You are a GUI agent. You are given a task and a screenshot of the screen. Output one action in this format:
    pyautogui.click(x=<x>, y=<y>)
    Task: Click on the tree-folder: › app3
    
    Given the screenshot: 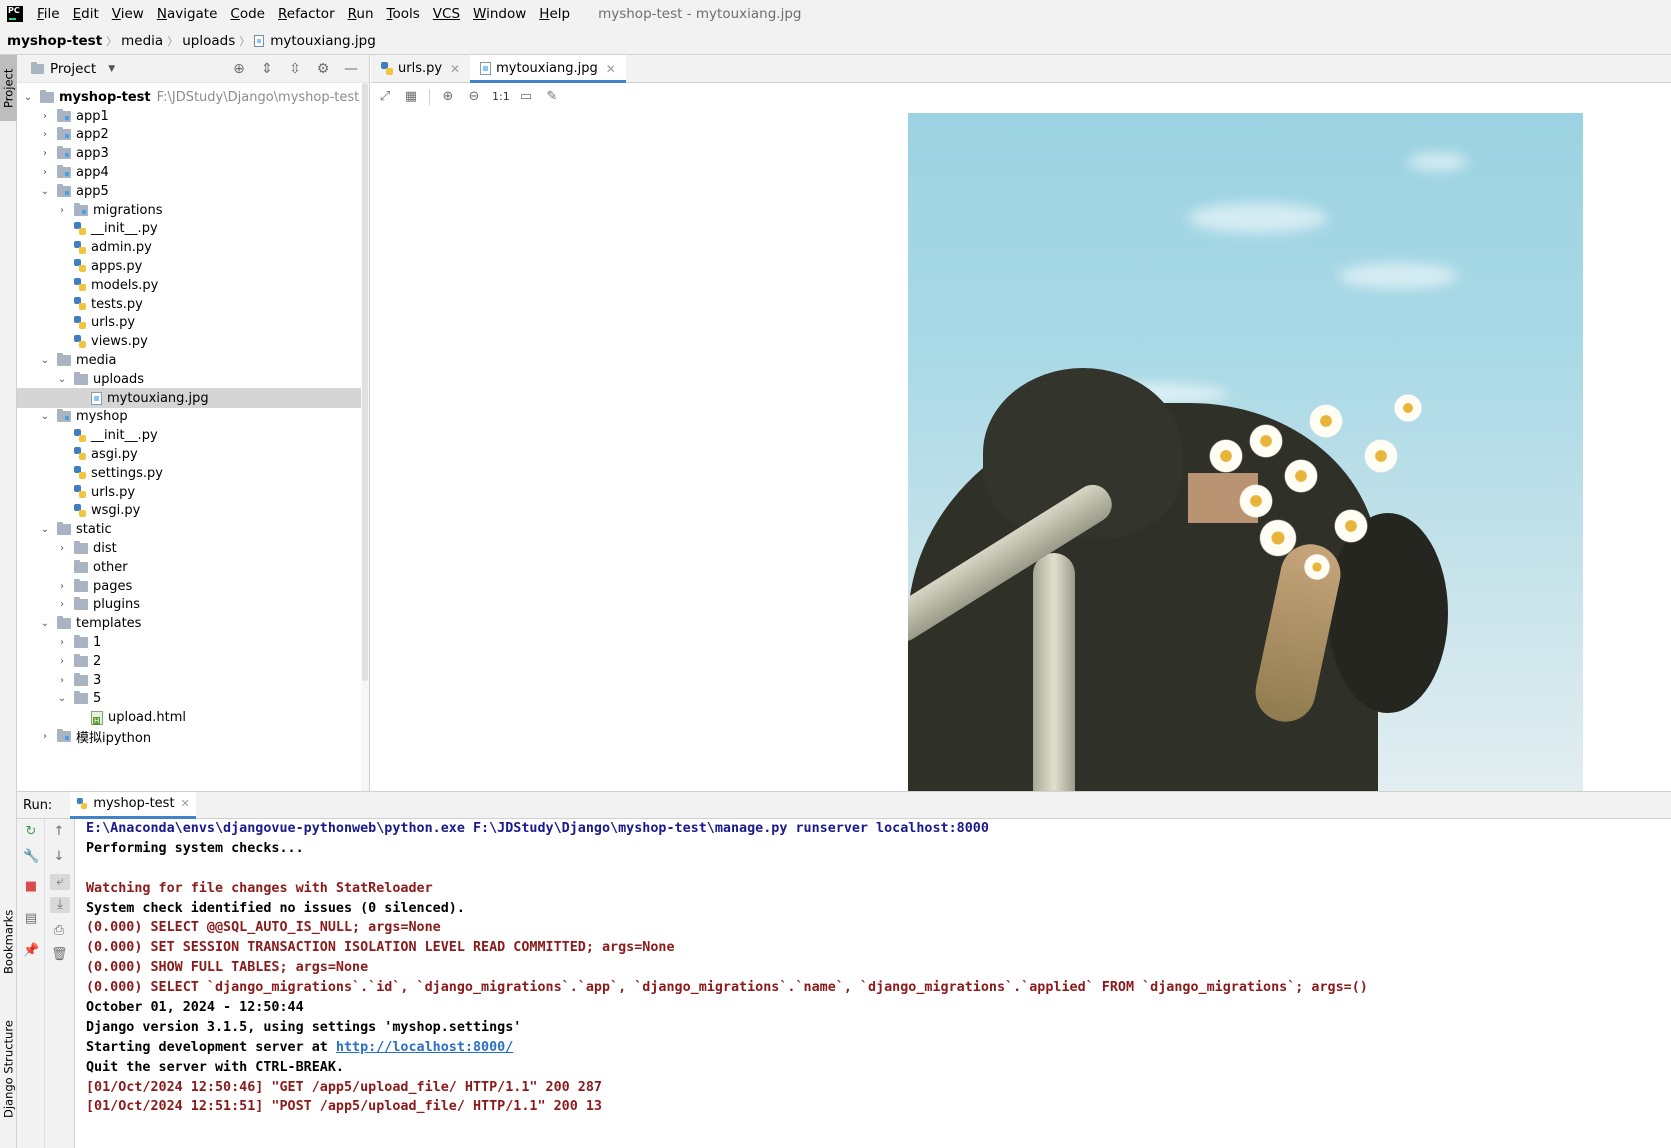 What is the action you would take?
    pyautogui.click(x=193, y=154)
    